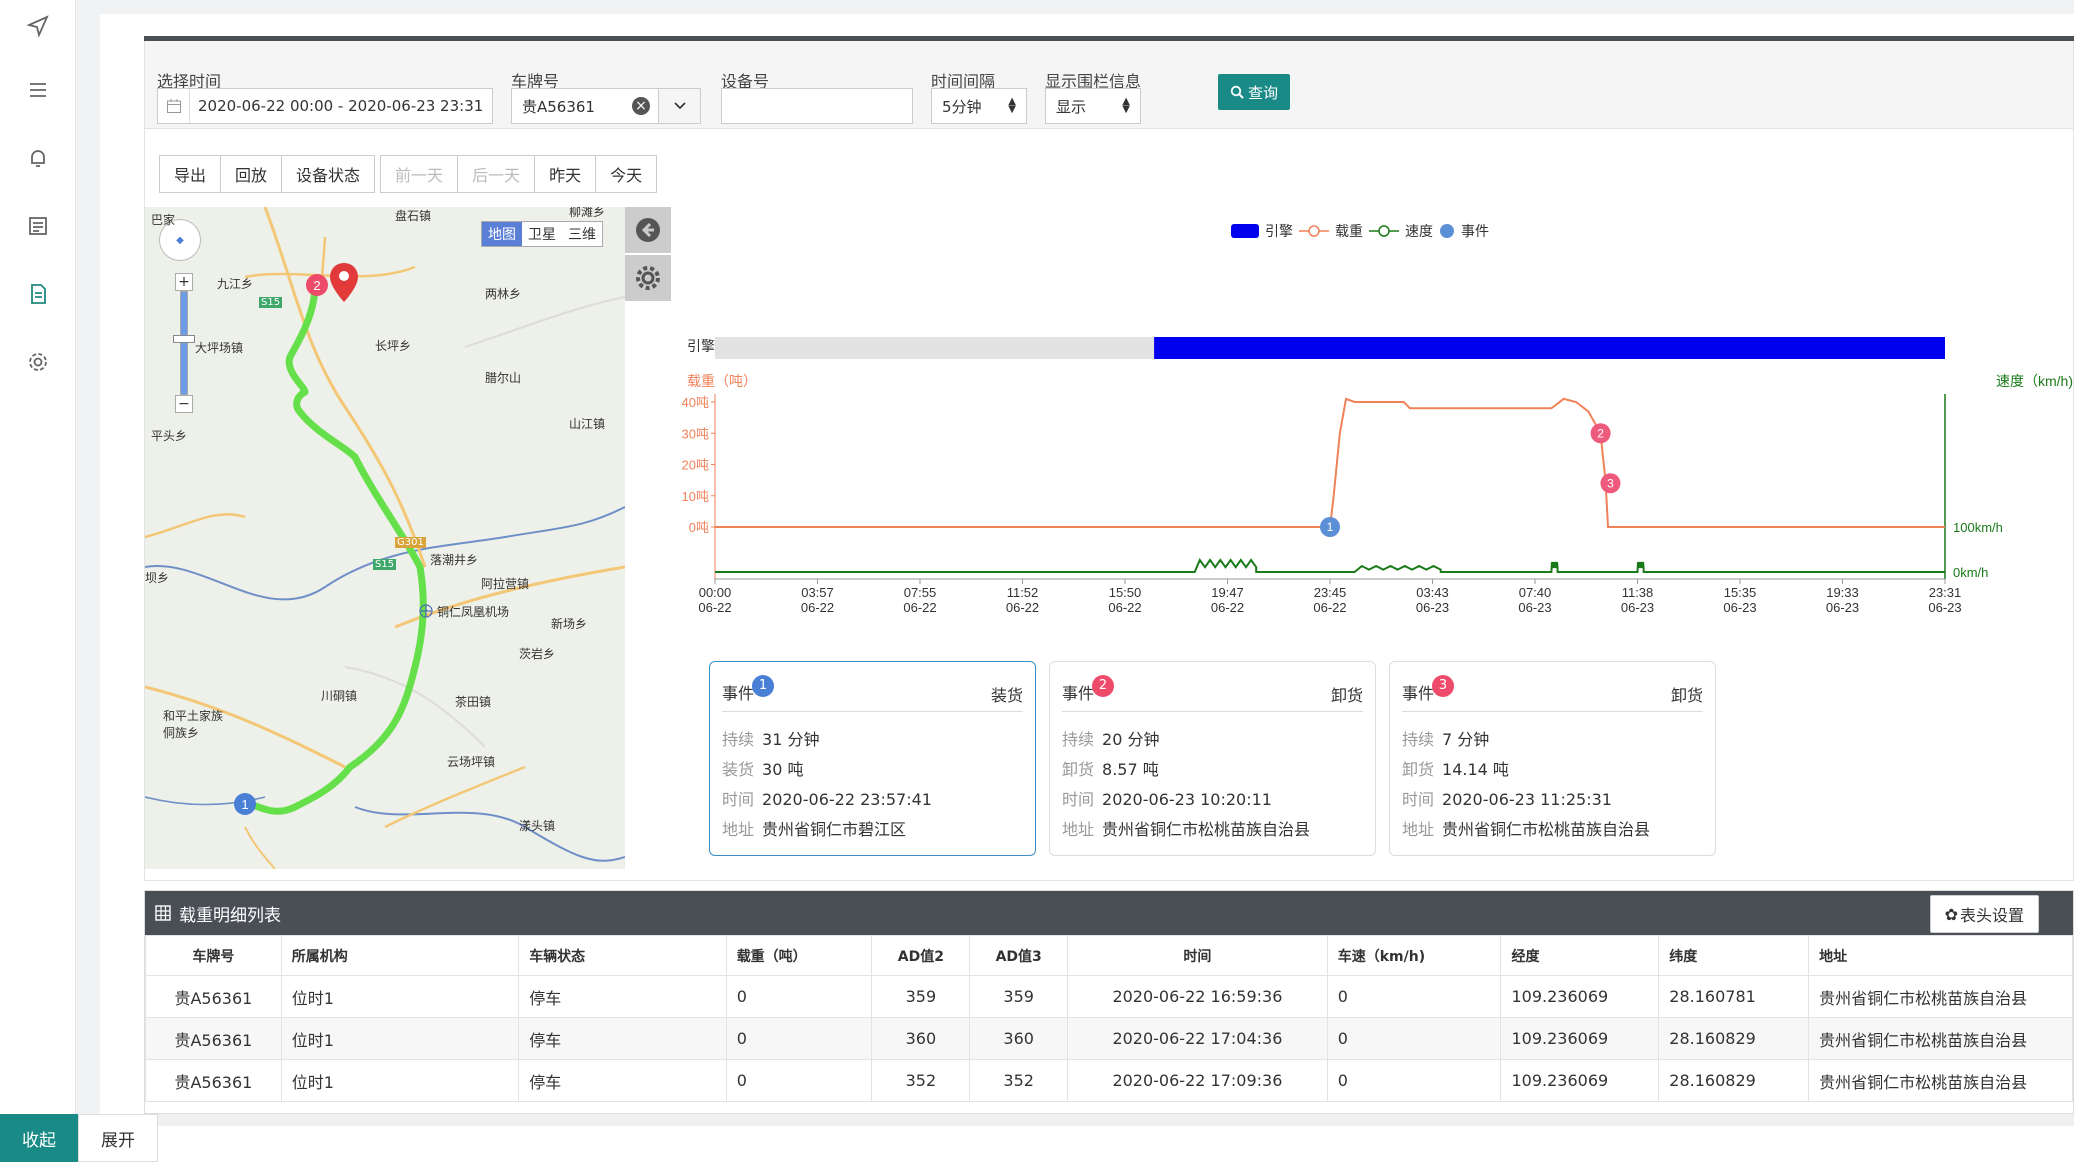  I want to click on column-settings-button: ✿ 表头设置, so click(1984, 914).